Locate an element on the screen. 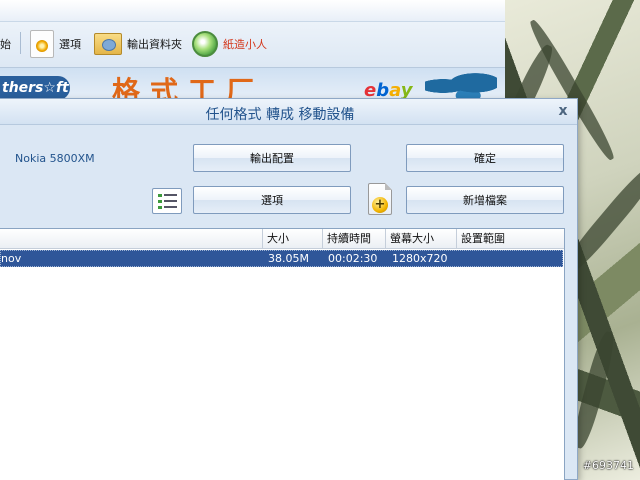 The height and width of the screenshot is (480, 640). list-settings-icon is located at coordinates (167, 201).